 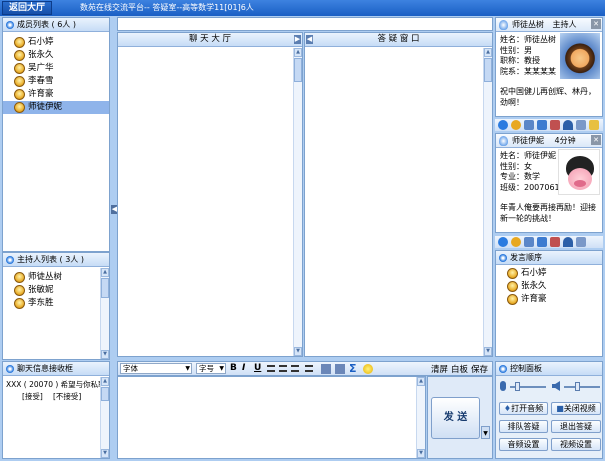 I want to click on superscript-icon, so click(x=340, y=369).